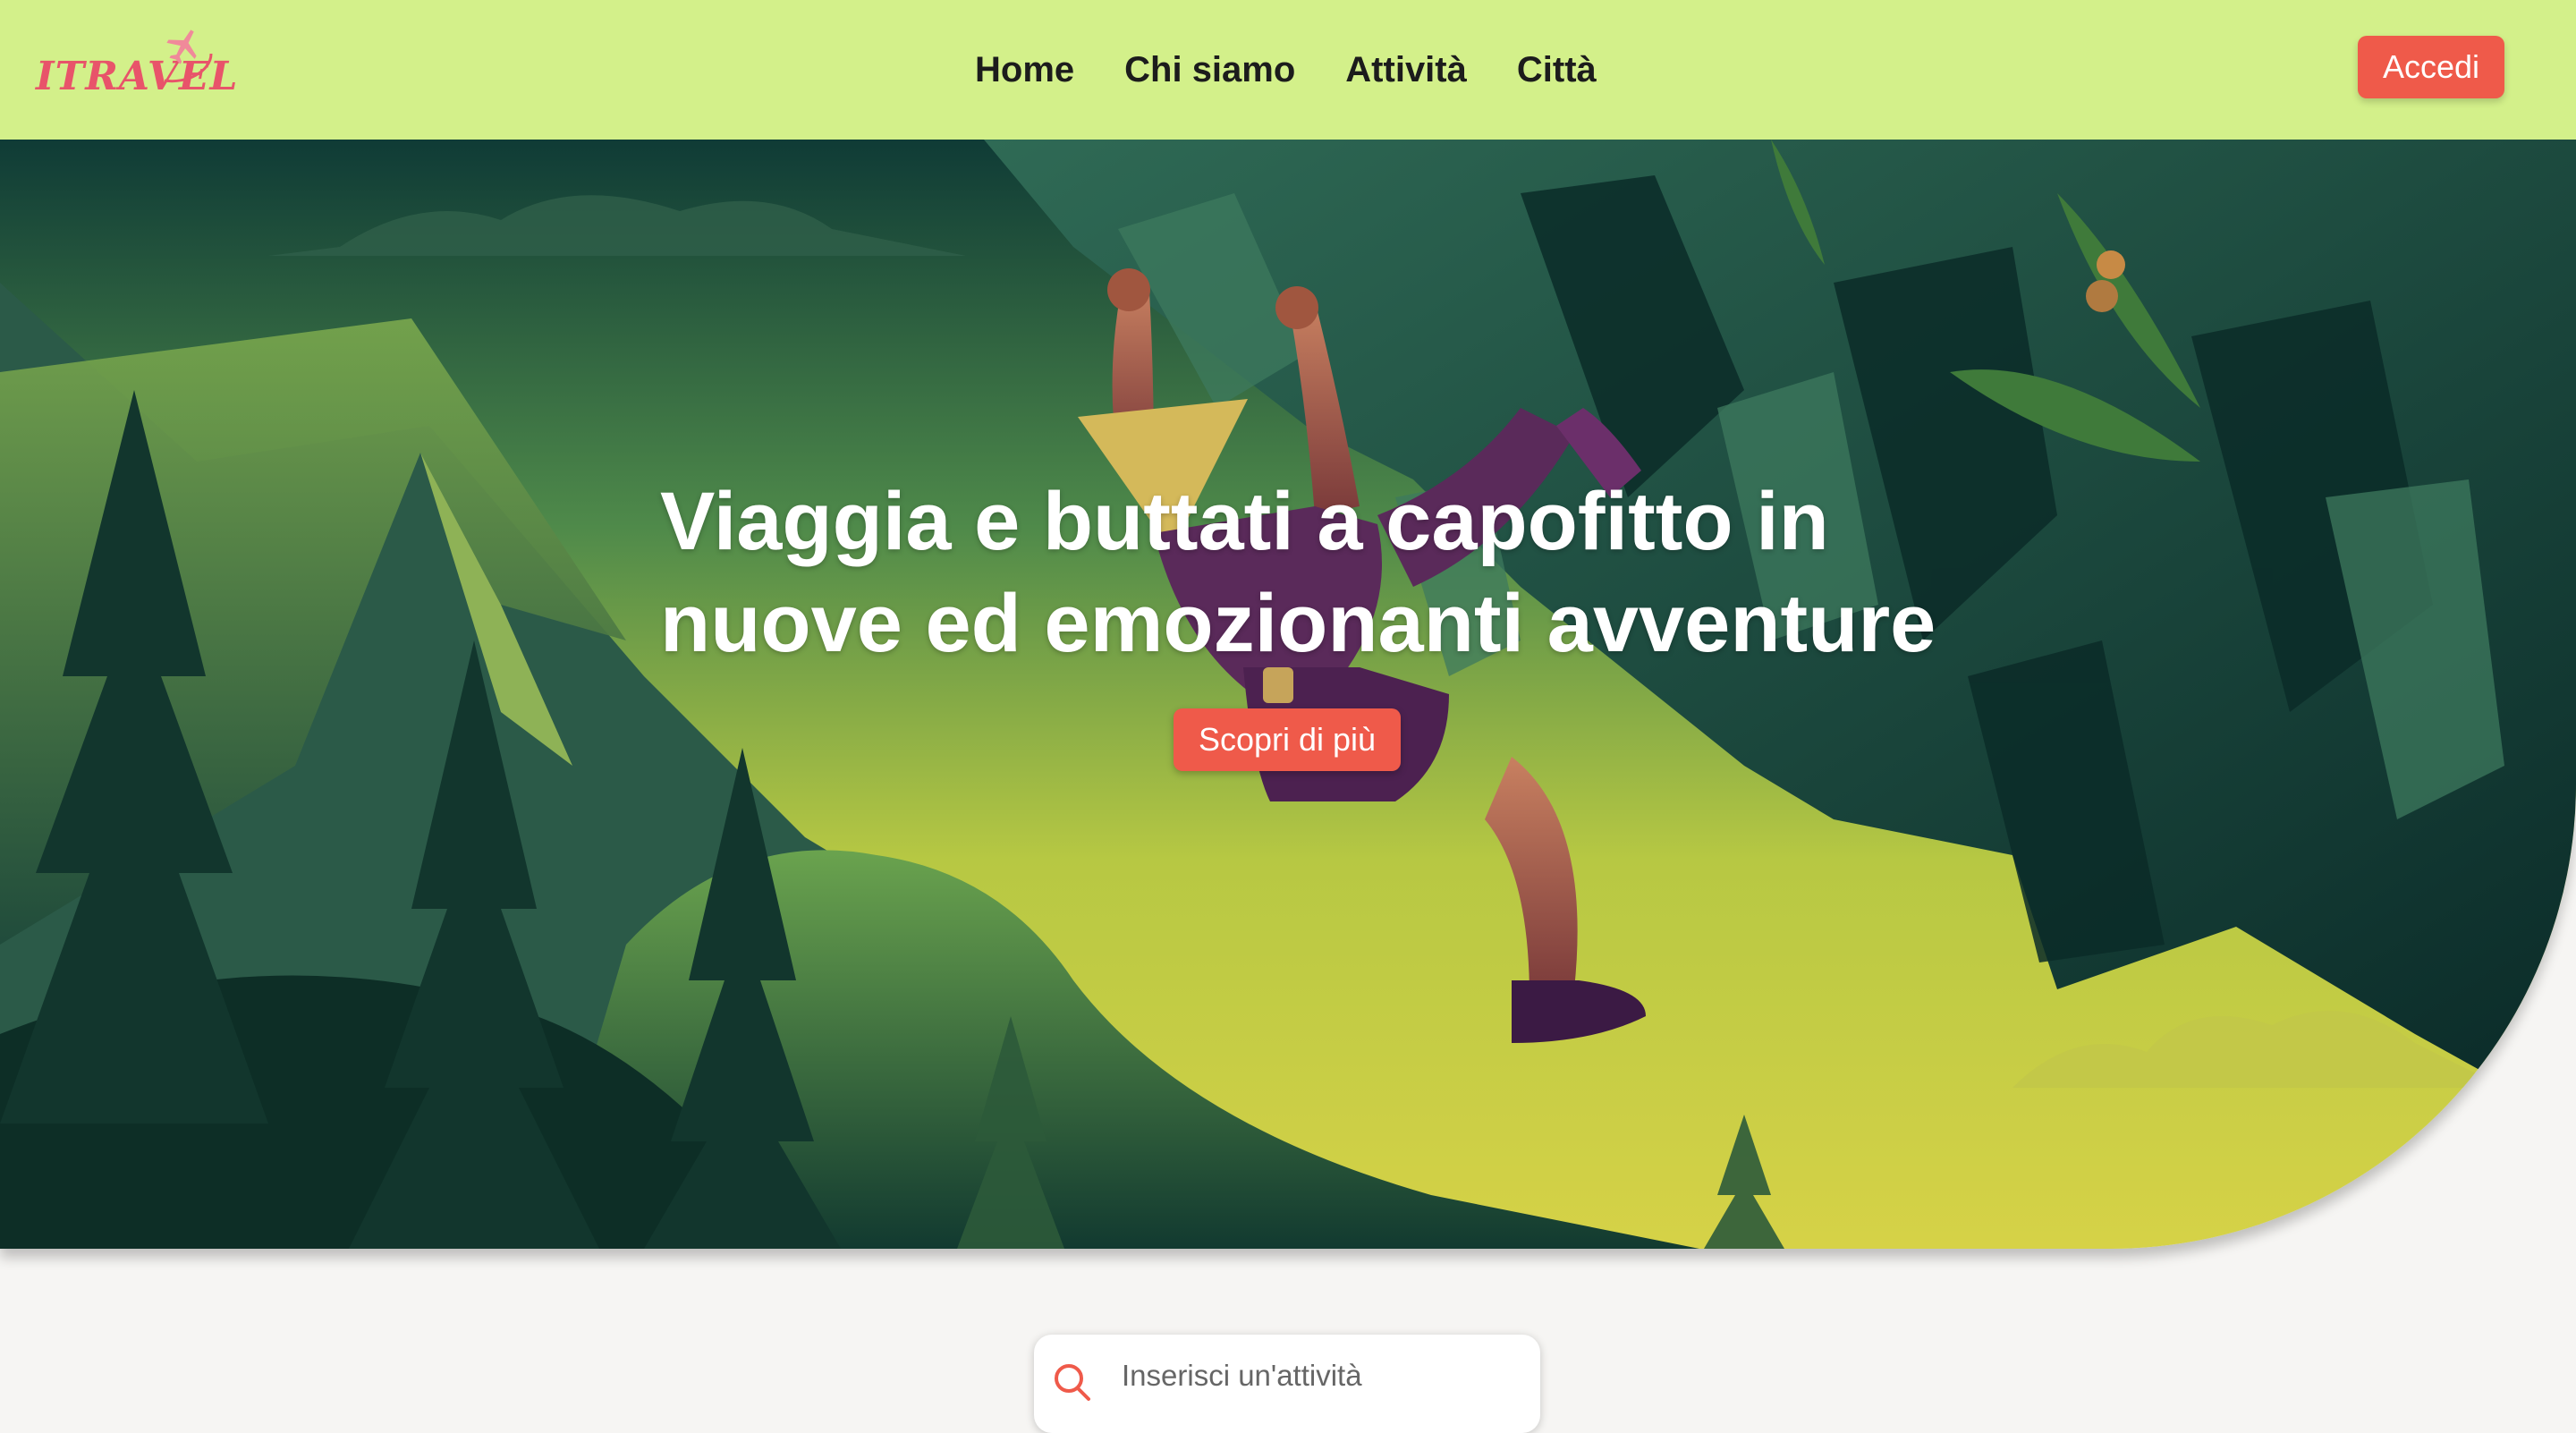 The image size is (2576, 1433). I want to click on airplane-icon, so click(188, 56).